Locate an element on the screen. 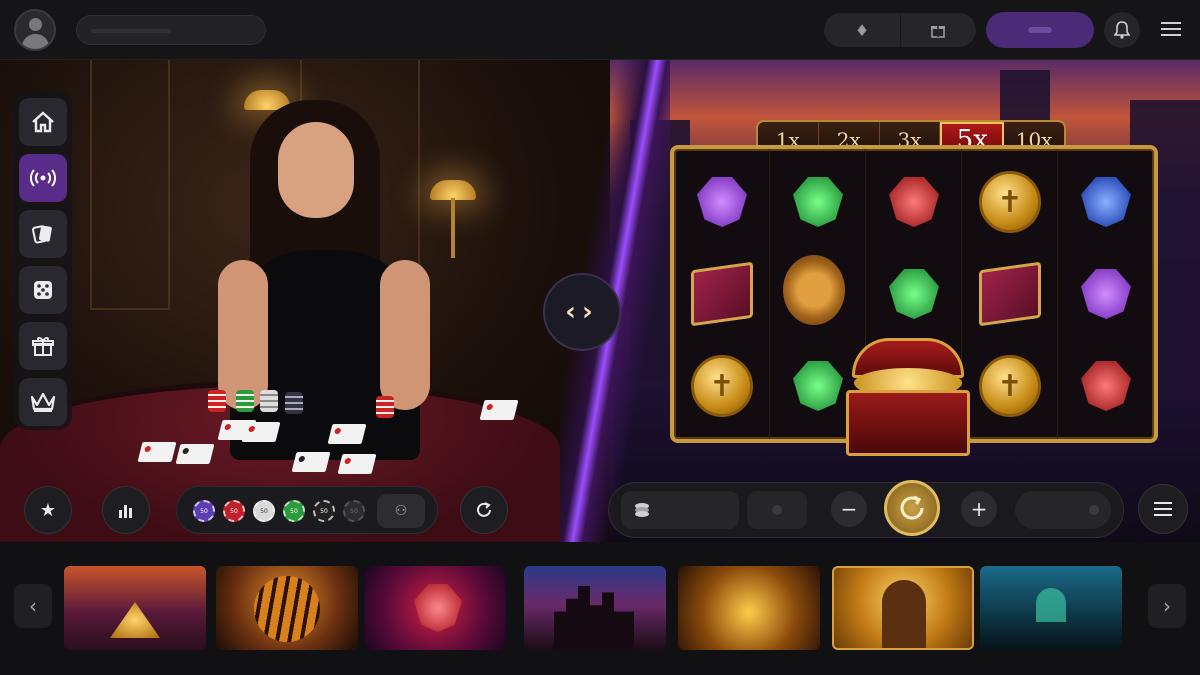  spin-button is located at coordinates (912, 508).